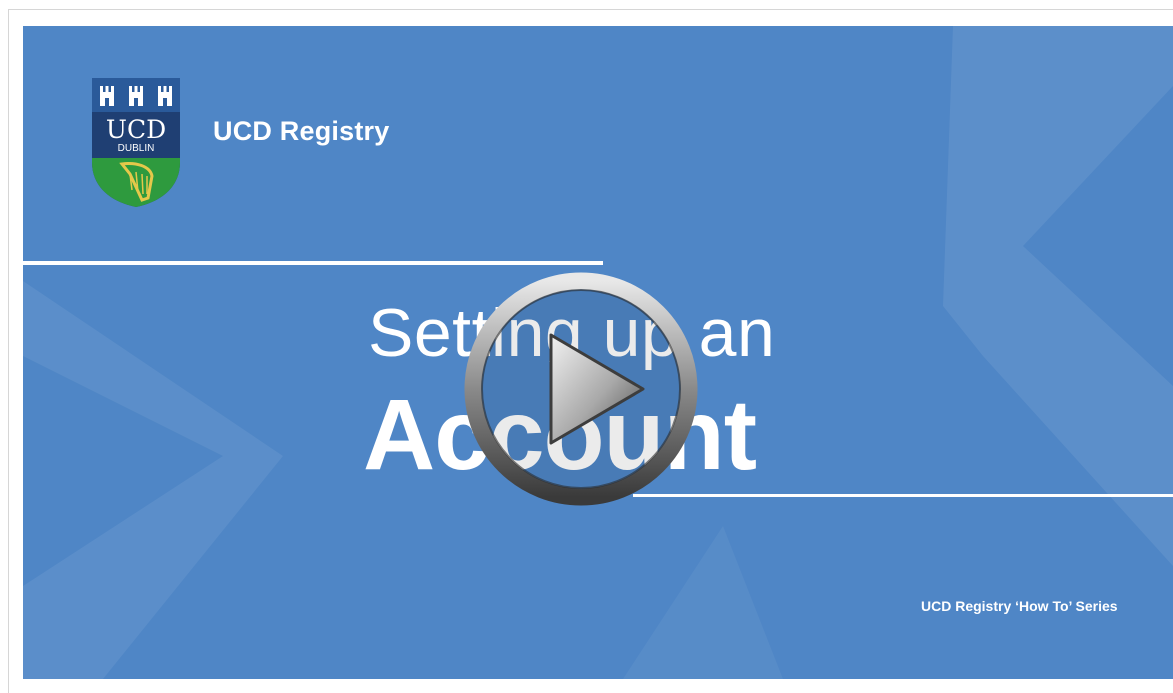 This screenshot has width=1173, height=693. I want to click on divider-bottom, so click(903, 495).